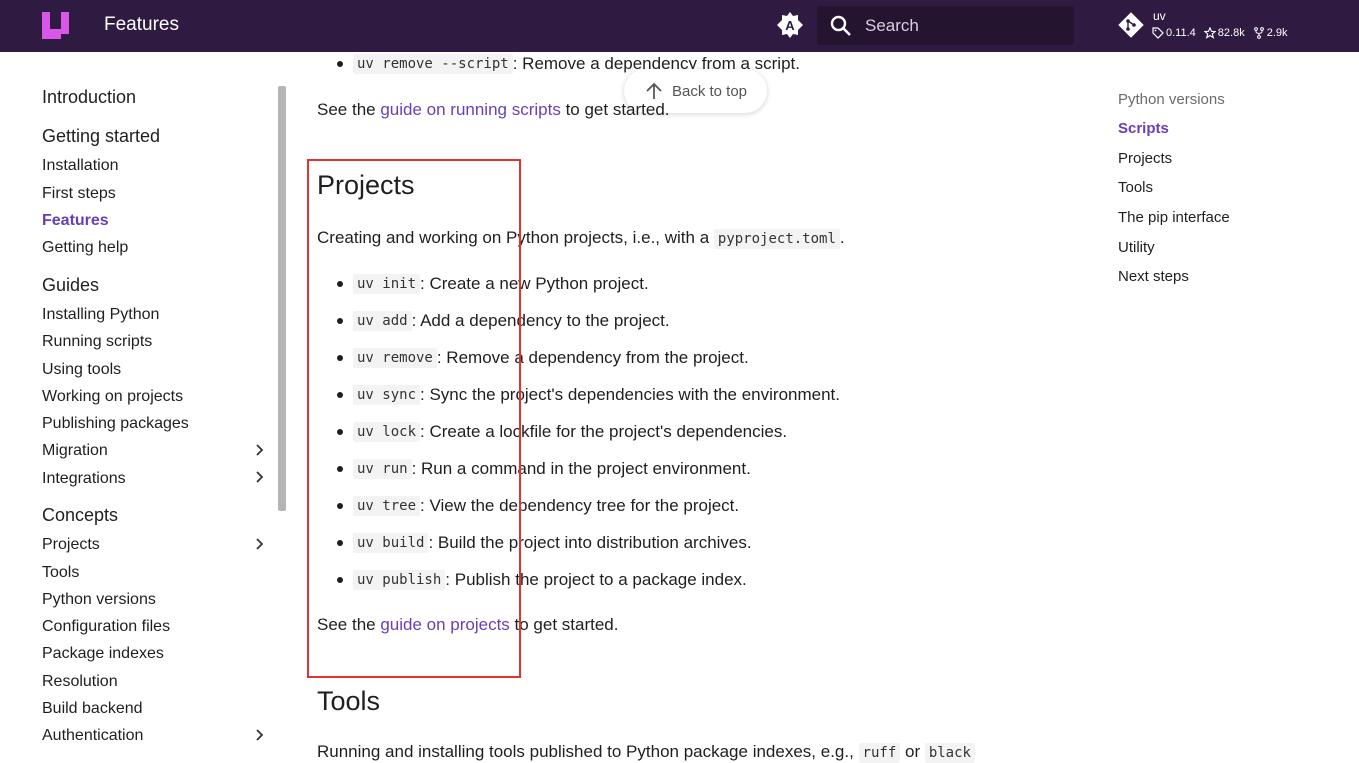  Describe the element at coordinates (157, 424) in the screenshot. I see `nav-item-publishing-packages: Publishing packages` at that location.